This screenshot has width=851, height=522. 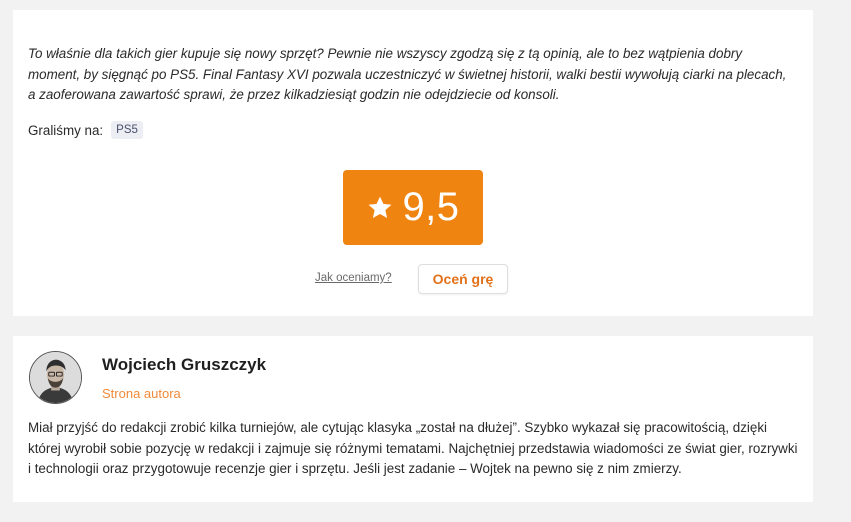 I want to click on score-value: 9,5, so click(x=431, y=207).